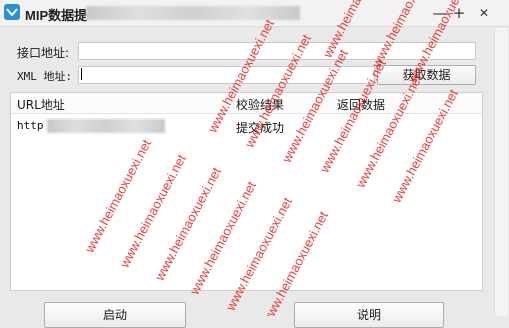  Describe the element at coordinates (43, 53) in the screenshot. I see `api-address-label: 接口地址:` at that location.